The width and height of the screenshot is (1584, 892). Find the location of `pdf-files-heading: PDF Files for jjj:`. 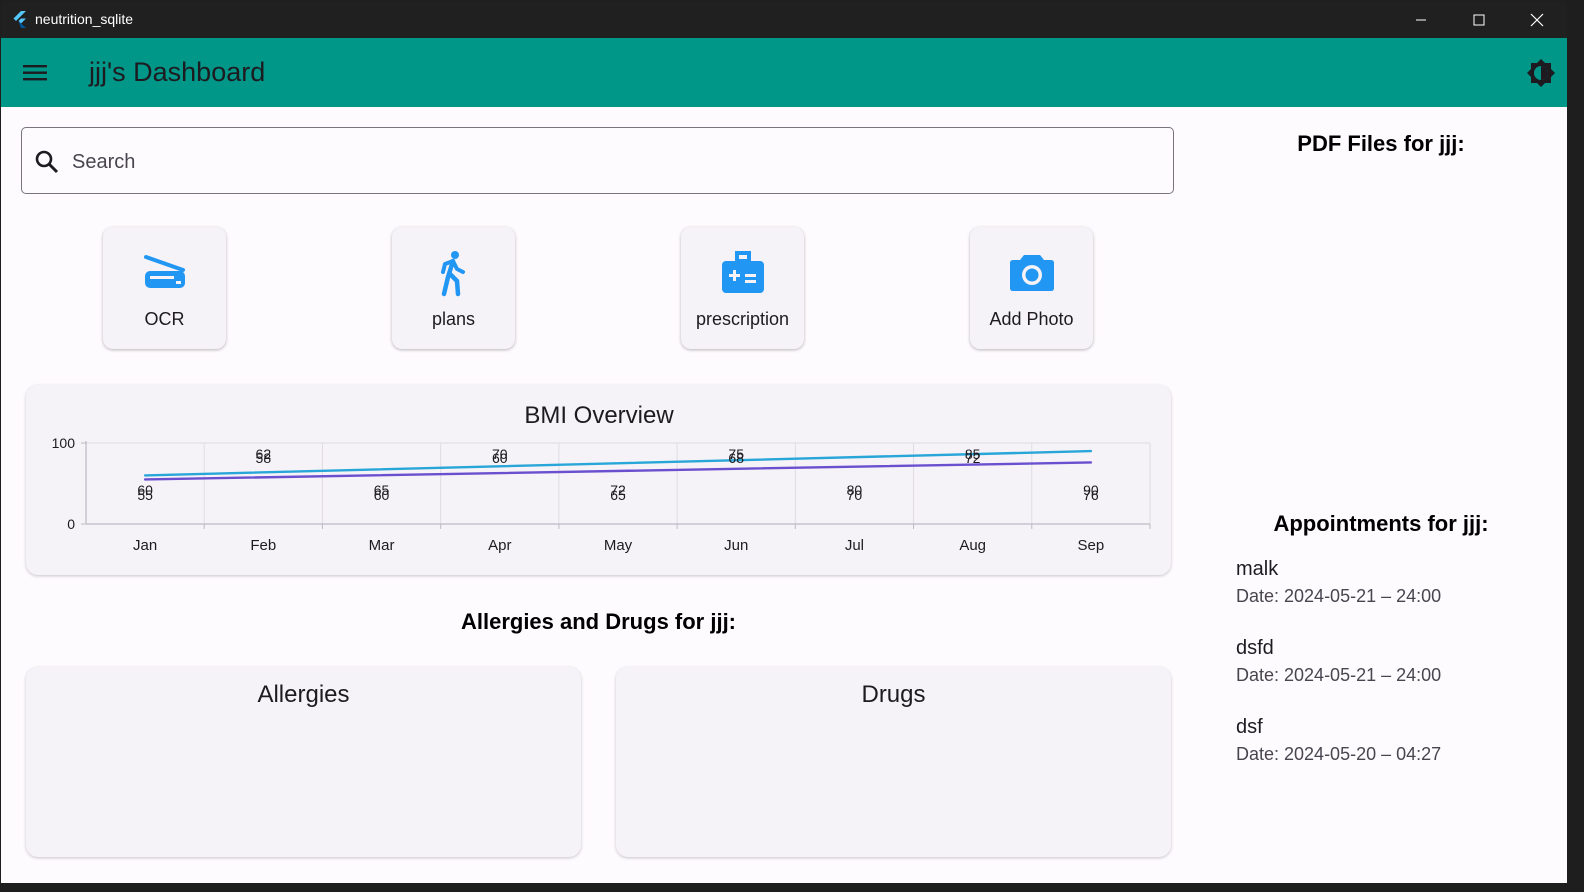

pdf-files-heading: PDF Files for jjj: is located at coordinates (1381, 143).